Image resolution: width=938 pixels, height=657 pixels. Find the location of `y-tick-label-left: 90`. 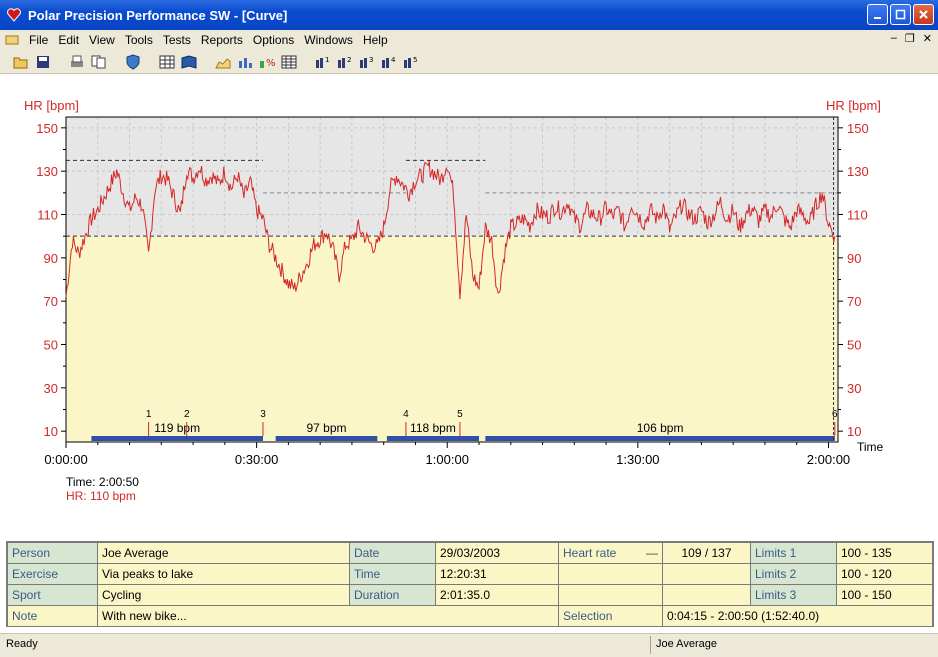

y-tick-label-left: 90 is located at coordinates (51, 258).